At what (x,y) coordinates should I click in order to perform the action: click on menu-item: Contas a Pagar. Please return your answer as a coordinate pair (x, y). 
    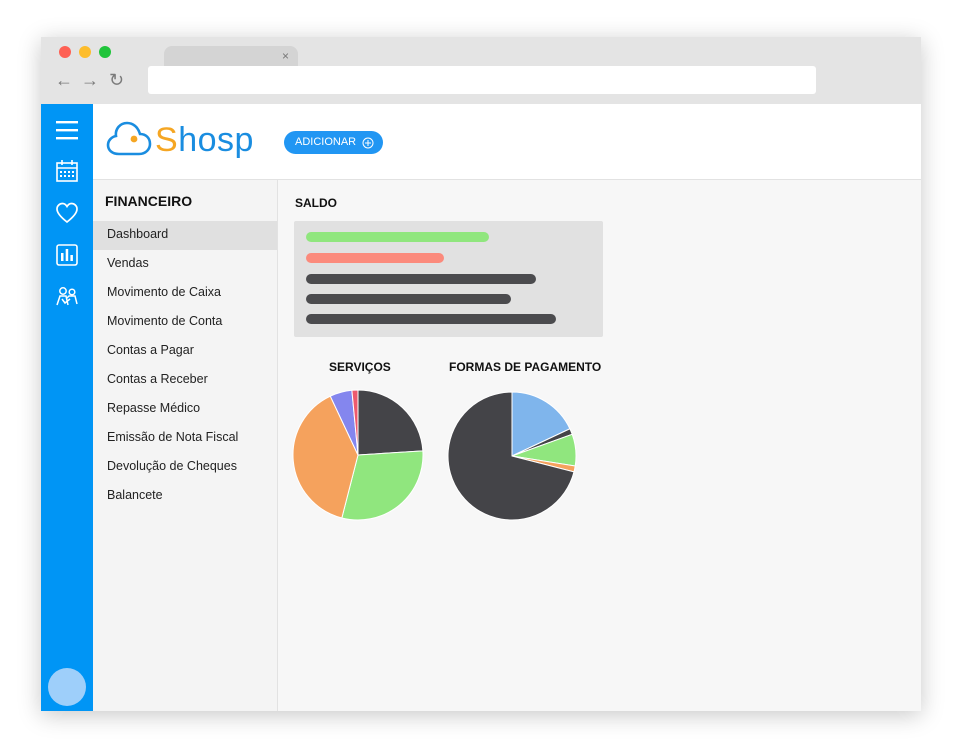
    Looking at the image, I should click on (185, 351).